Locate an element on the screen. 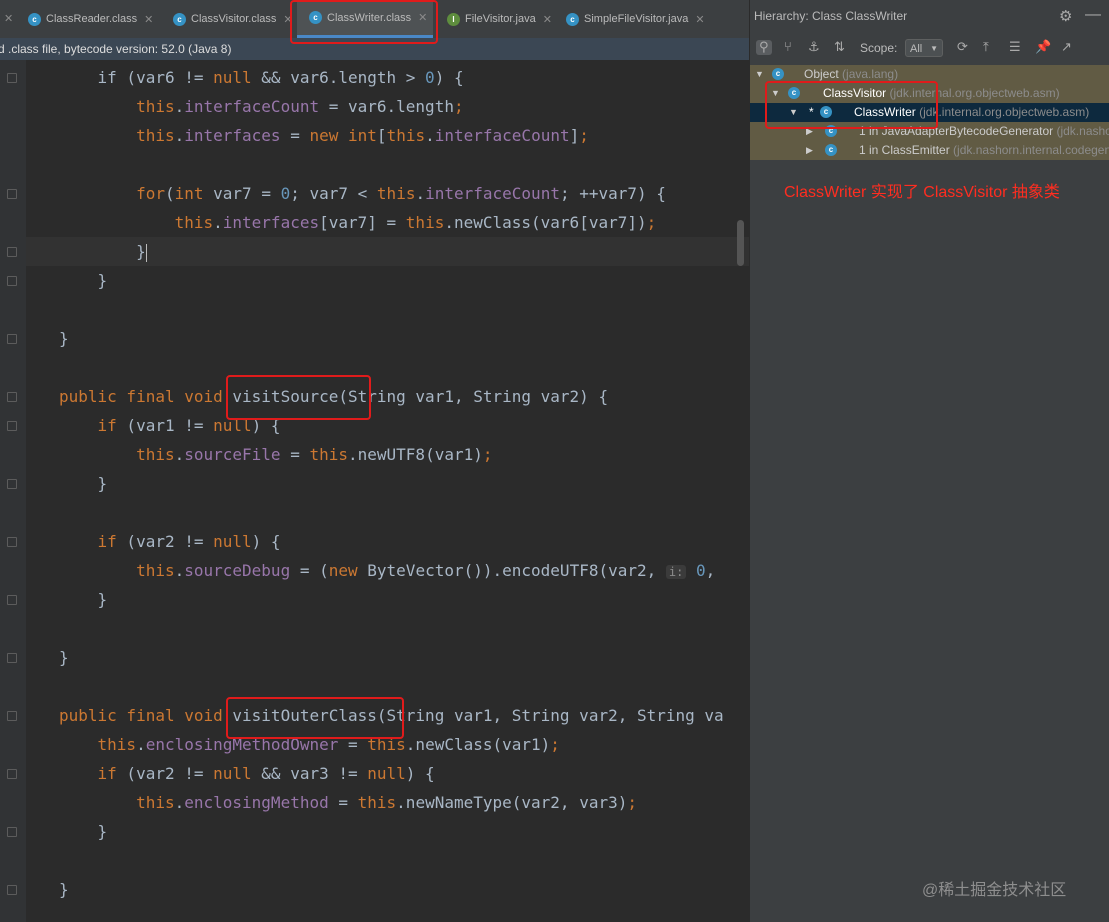 The height and width of the screenshot is (922, 1109). sort-alphabetically-icon: ⇅ is located at coordinates (839, 47).